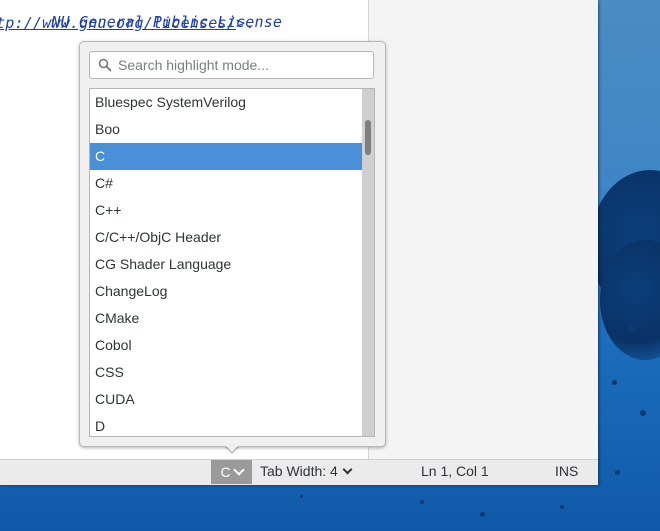 This screenshot has height=531, width=660. What do you see at coordinates (368, 262) in the screenshot?
I see `scrollbar` at bounding box center [368, 262].